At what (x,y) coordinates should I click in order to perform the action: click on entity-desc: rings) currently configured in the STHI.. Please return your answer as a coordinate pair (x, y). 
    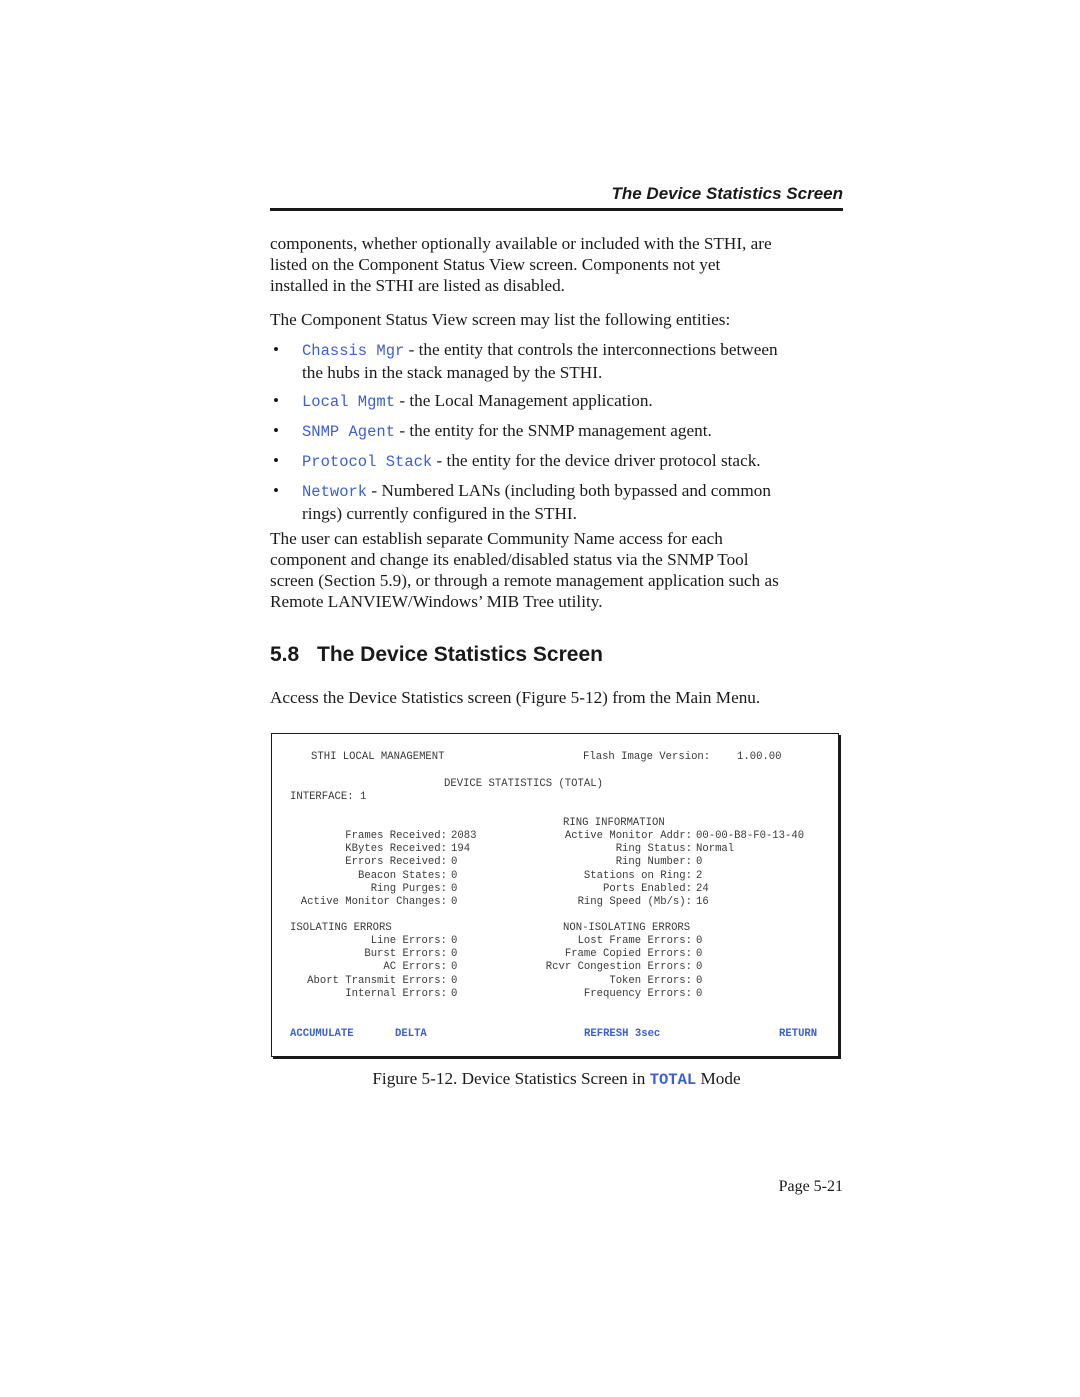
    Looking at the image, I should click on (439, 513).